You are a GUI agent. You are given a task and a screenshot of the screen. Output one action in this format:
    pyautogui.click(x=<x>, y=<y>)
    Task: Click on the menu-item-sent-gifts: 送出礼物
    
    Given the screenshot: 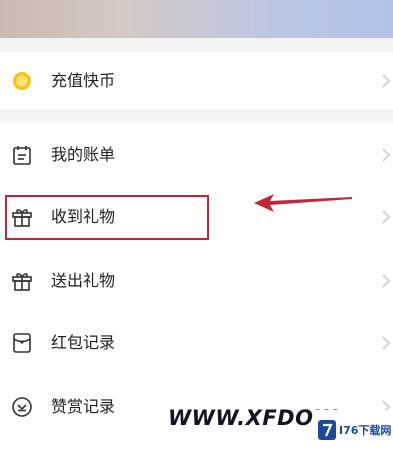 What is the action you would take?
    pyautogui.click(x=196, y=281)
    